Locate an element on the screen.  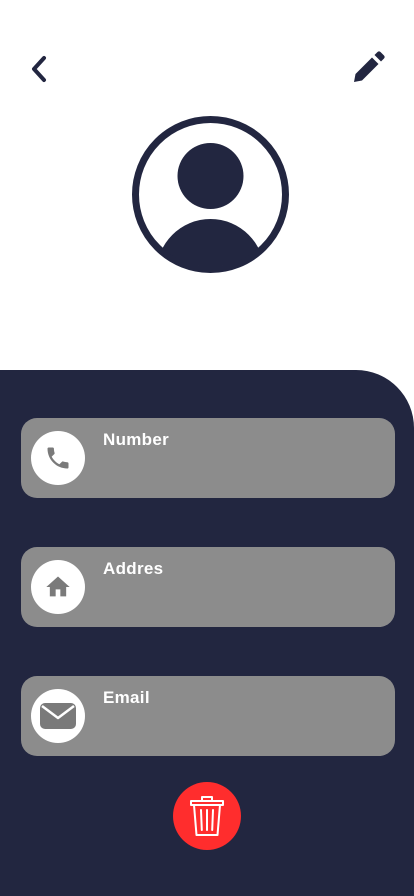
delete-button is located at coordinates (207, 816).